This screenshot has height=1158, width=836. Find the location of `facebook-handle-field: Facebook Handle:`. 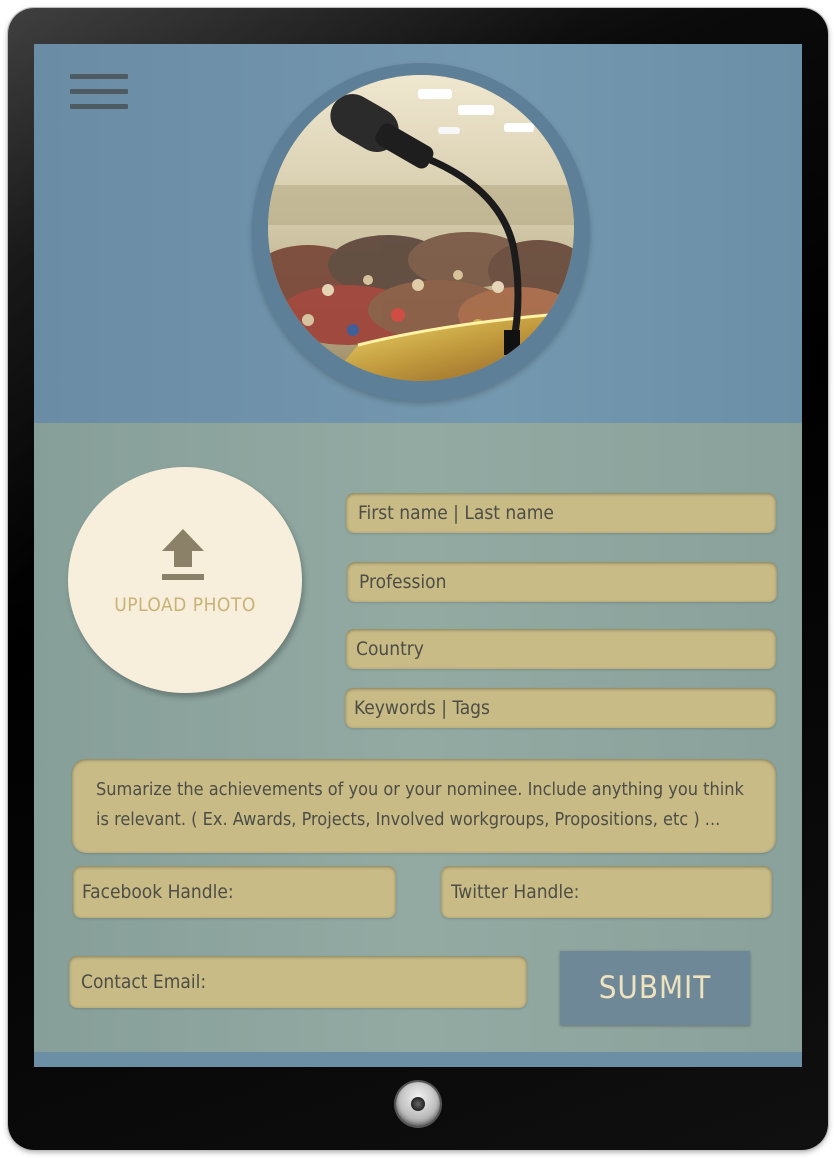

facebook-handle-field: Facebook Handle: is located at coordinates (234, 892).